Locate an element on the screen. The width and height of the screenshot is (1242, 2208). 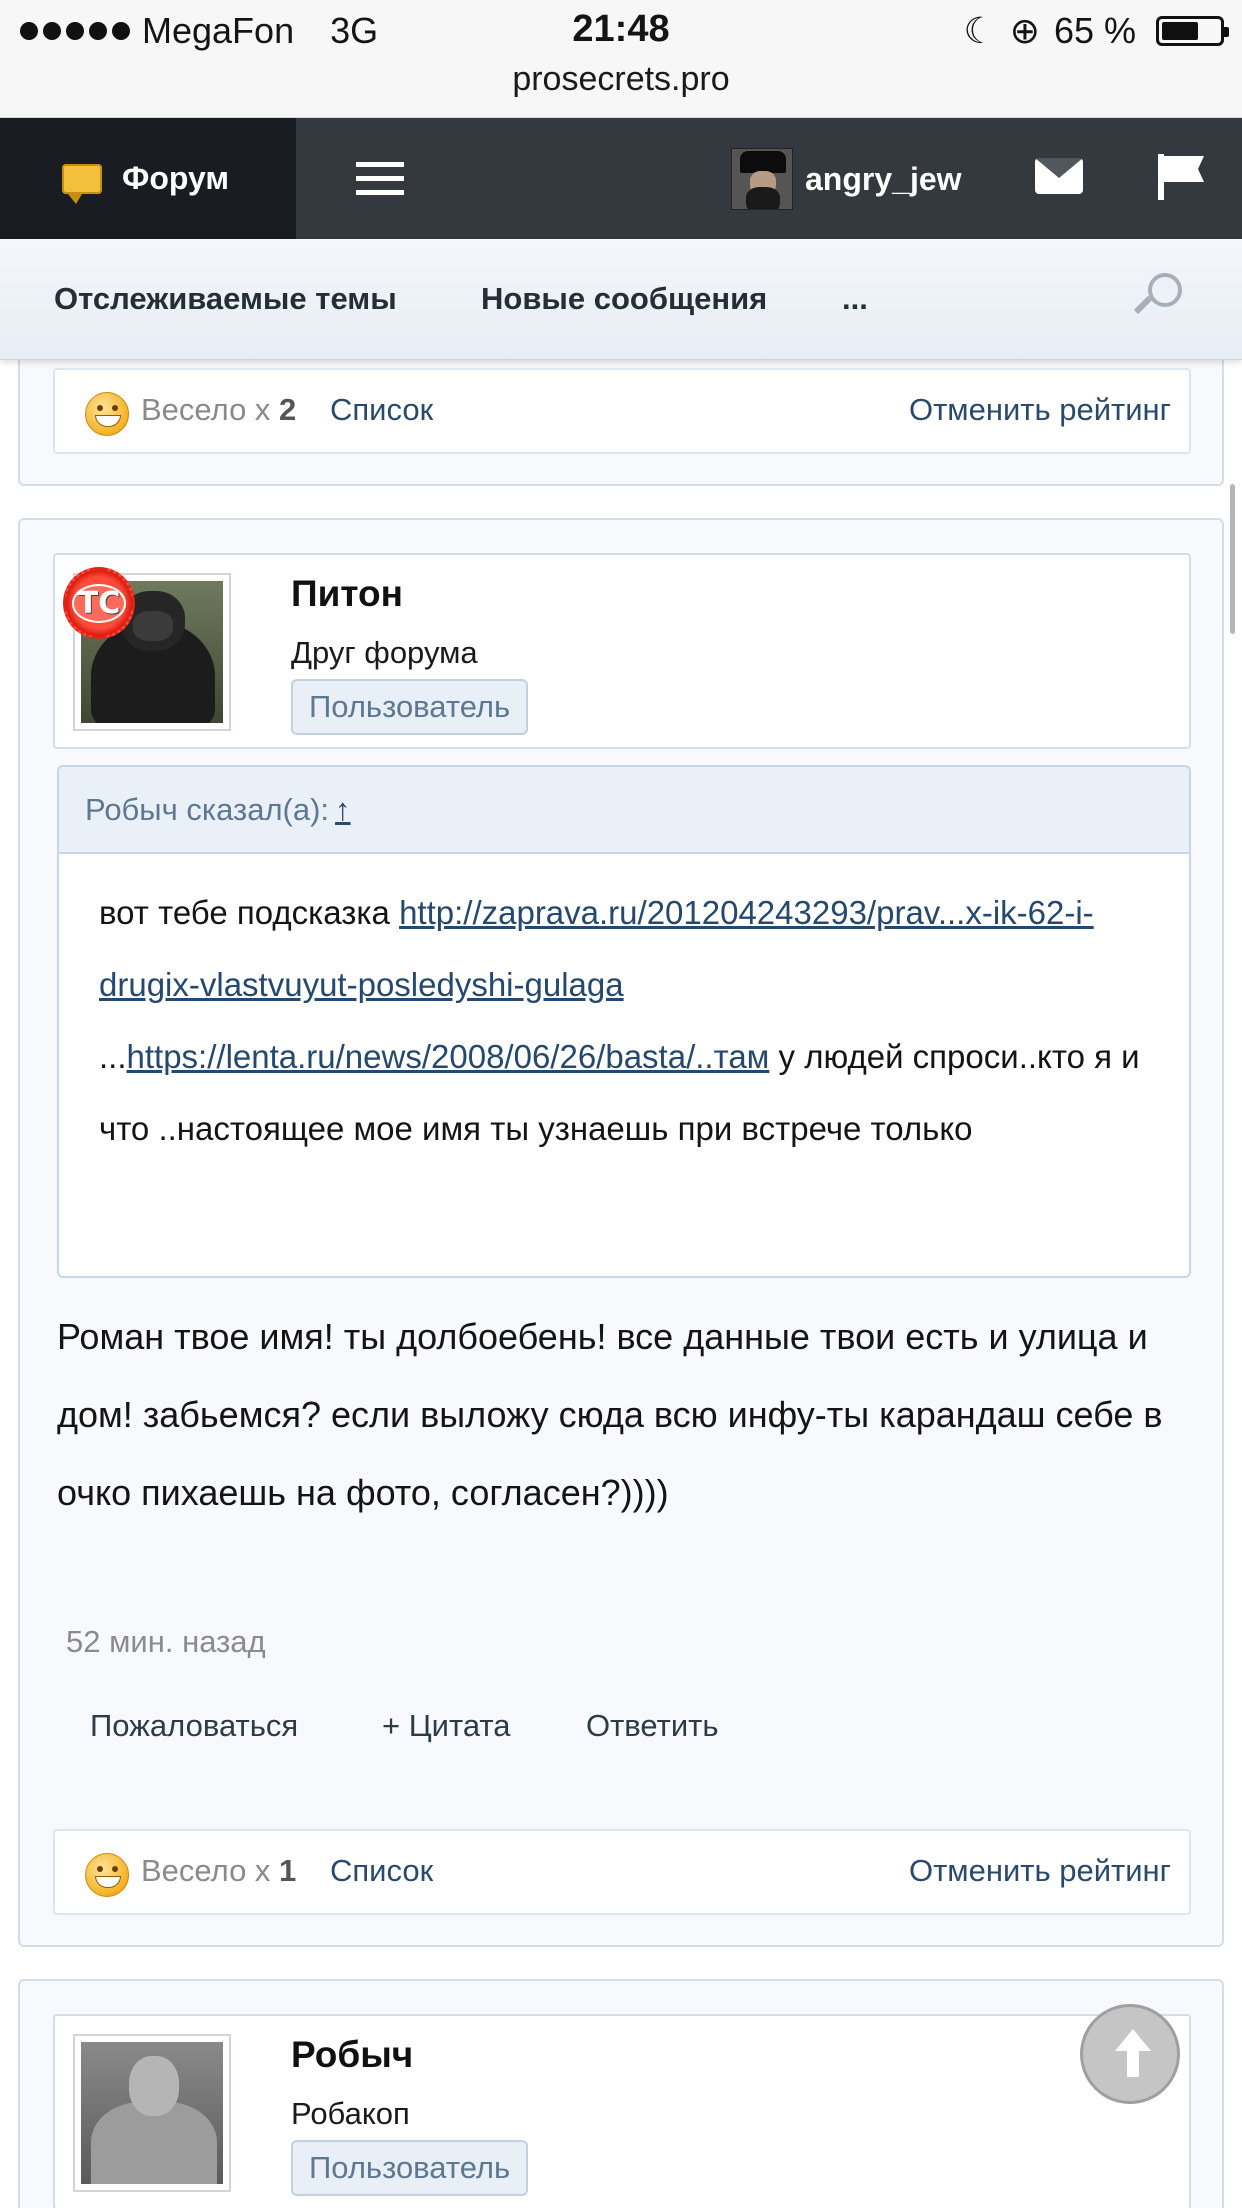
status-bar: MegaFon 3G 21:48 ☾ ⊕ 65 % prosecrets.pro is located at coordinates (621, 59).